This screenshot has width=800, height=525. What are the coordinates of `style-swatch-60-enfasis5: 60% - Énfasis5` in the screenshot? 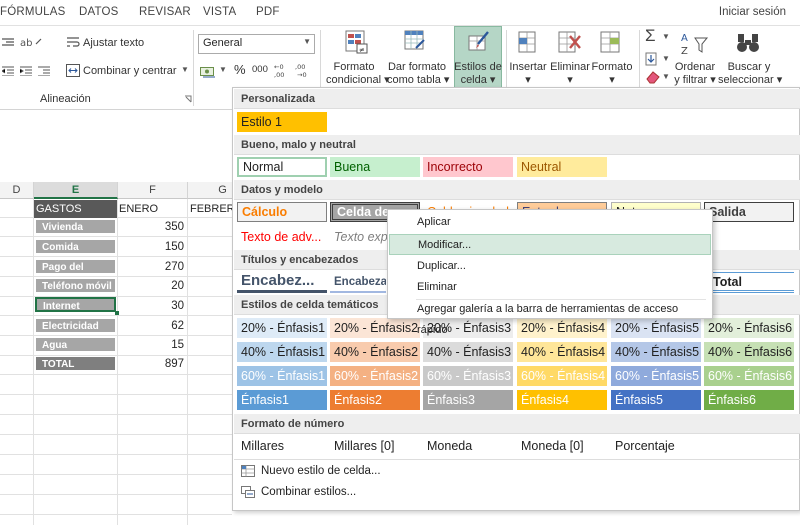 It's located at (656, 376).